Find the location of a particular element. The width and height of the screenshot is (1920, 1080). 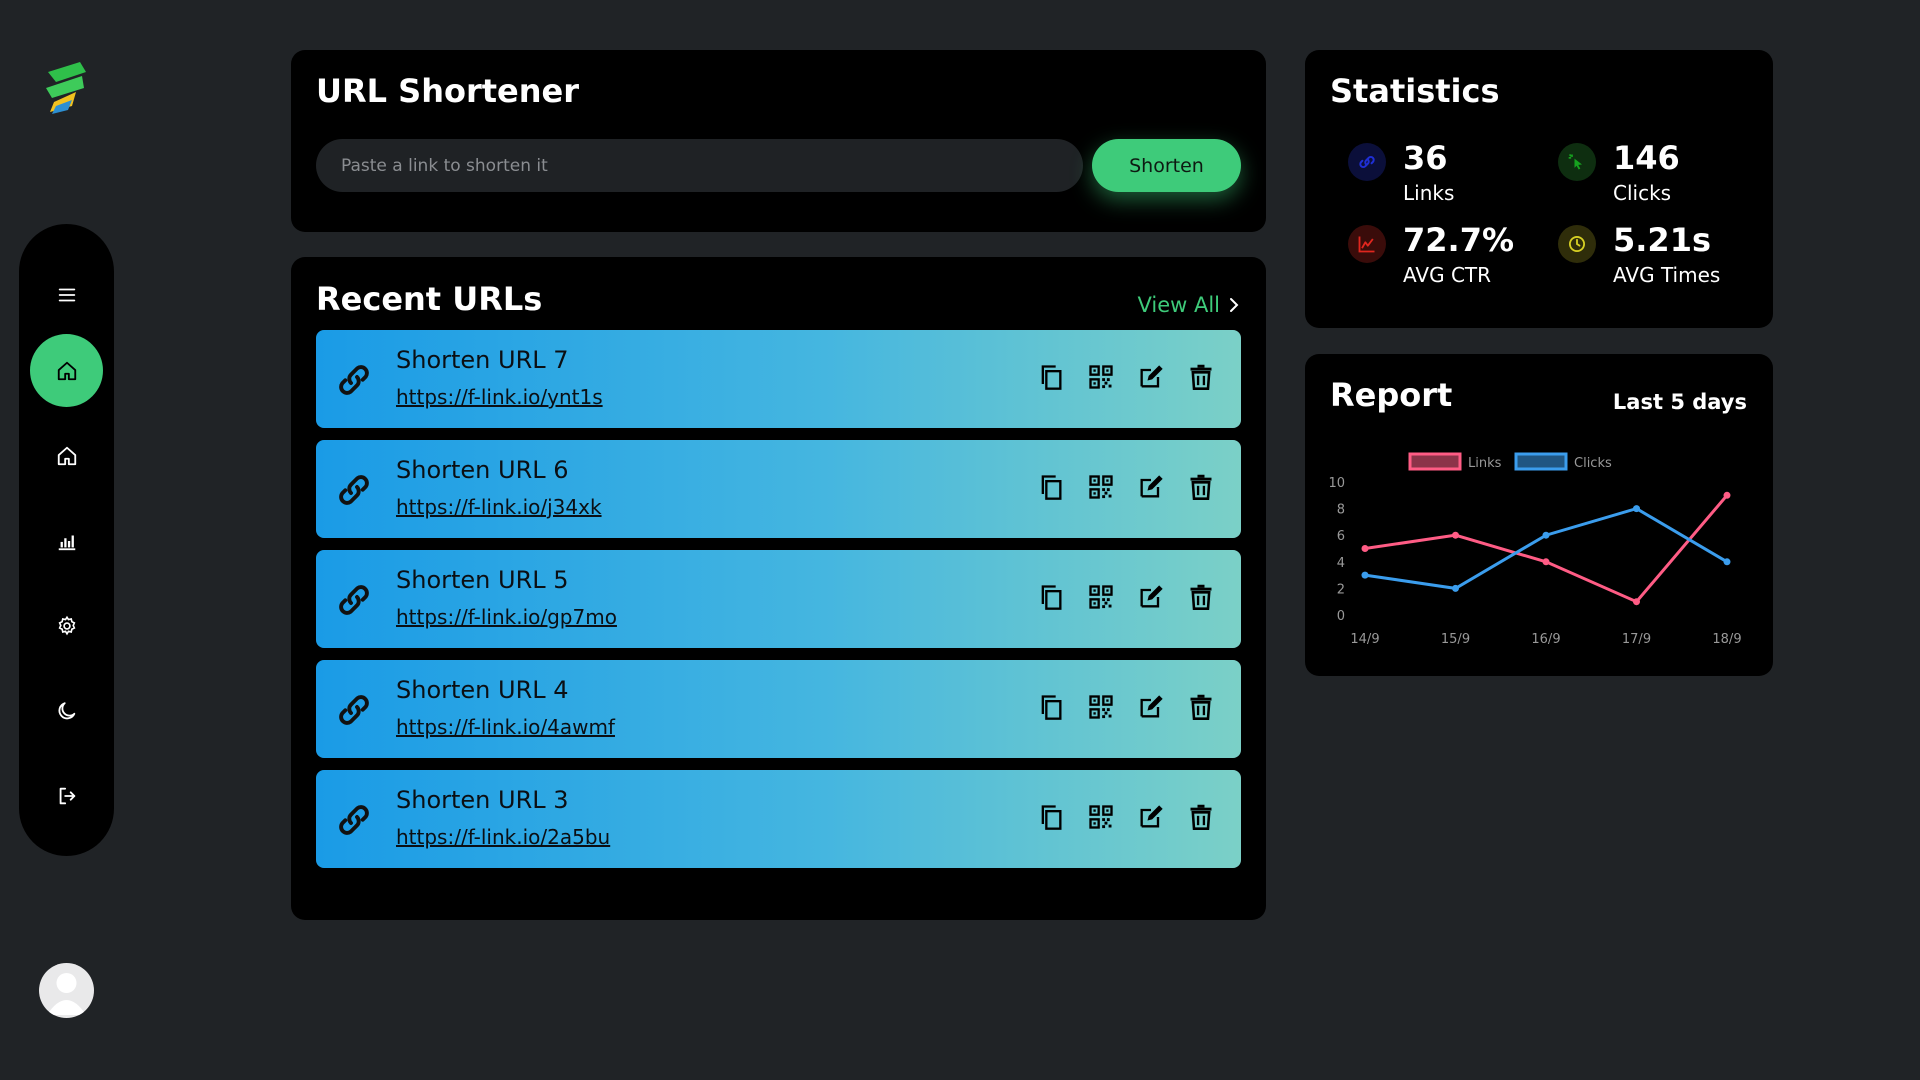

shortener-title: URL Shortener is located at coordinates (448, 91).